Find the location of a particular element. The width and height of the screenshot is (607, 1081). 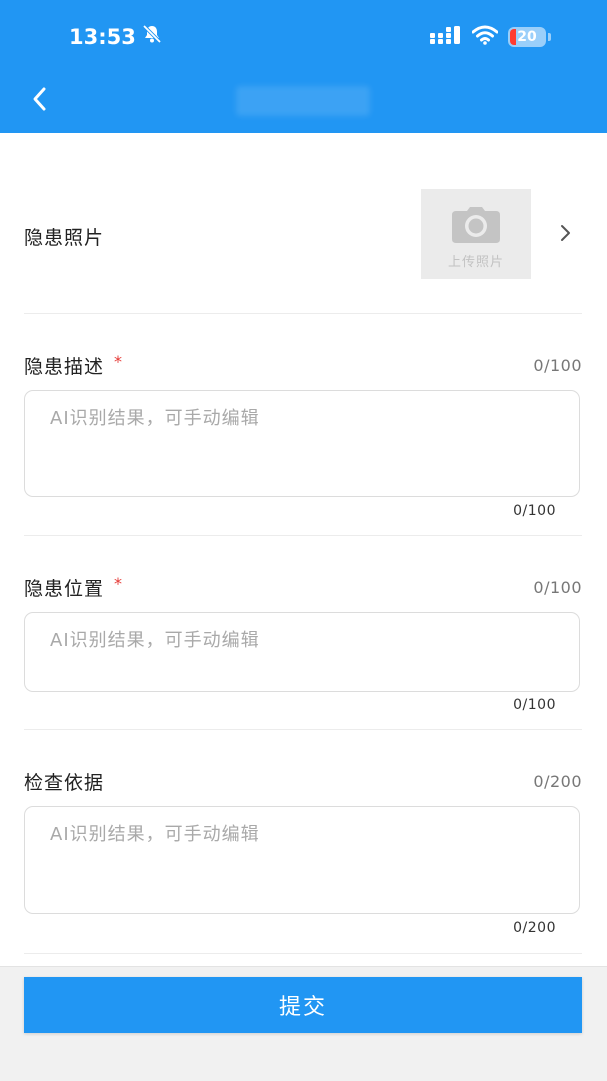

battery-level: 20 is located at coordinates (527, 37).